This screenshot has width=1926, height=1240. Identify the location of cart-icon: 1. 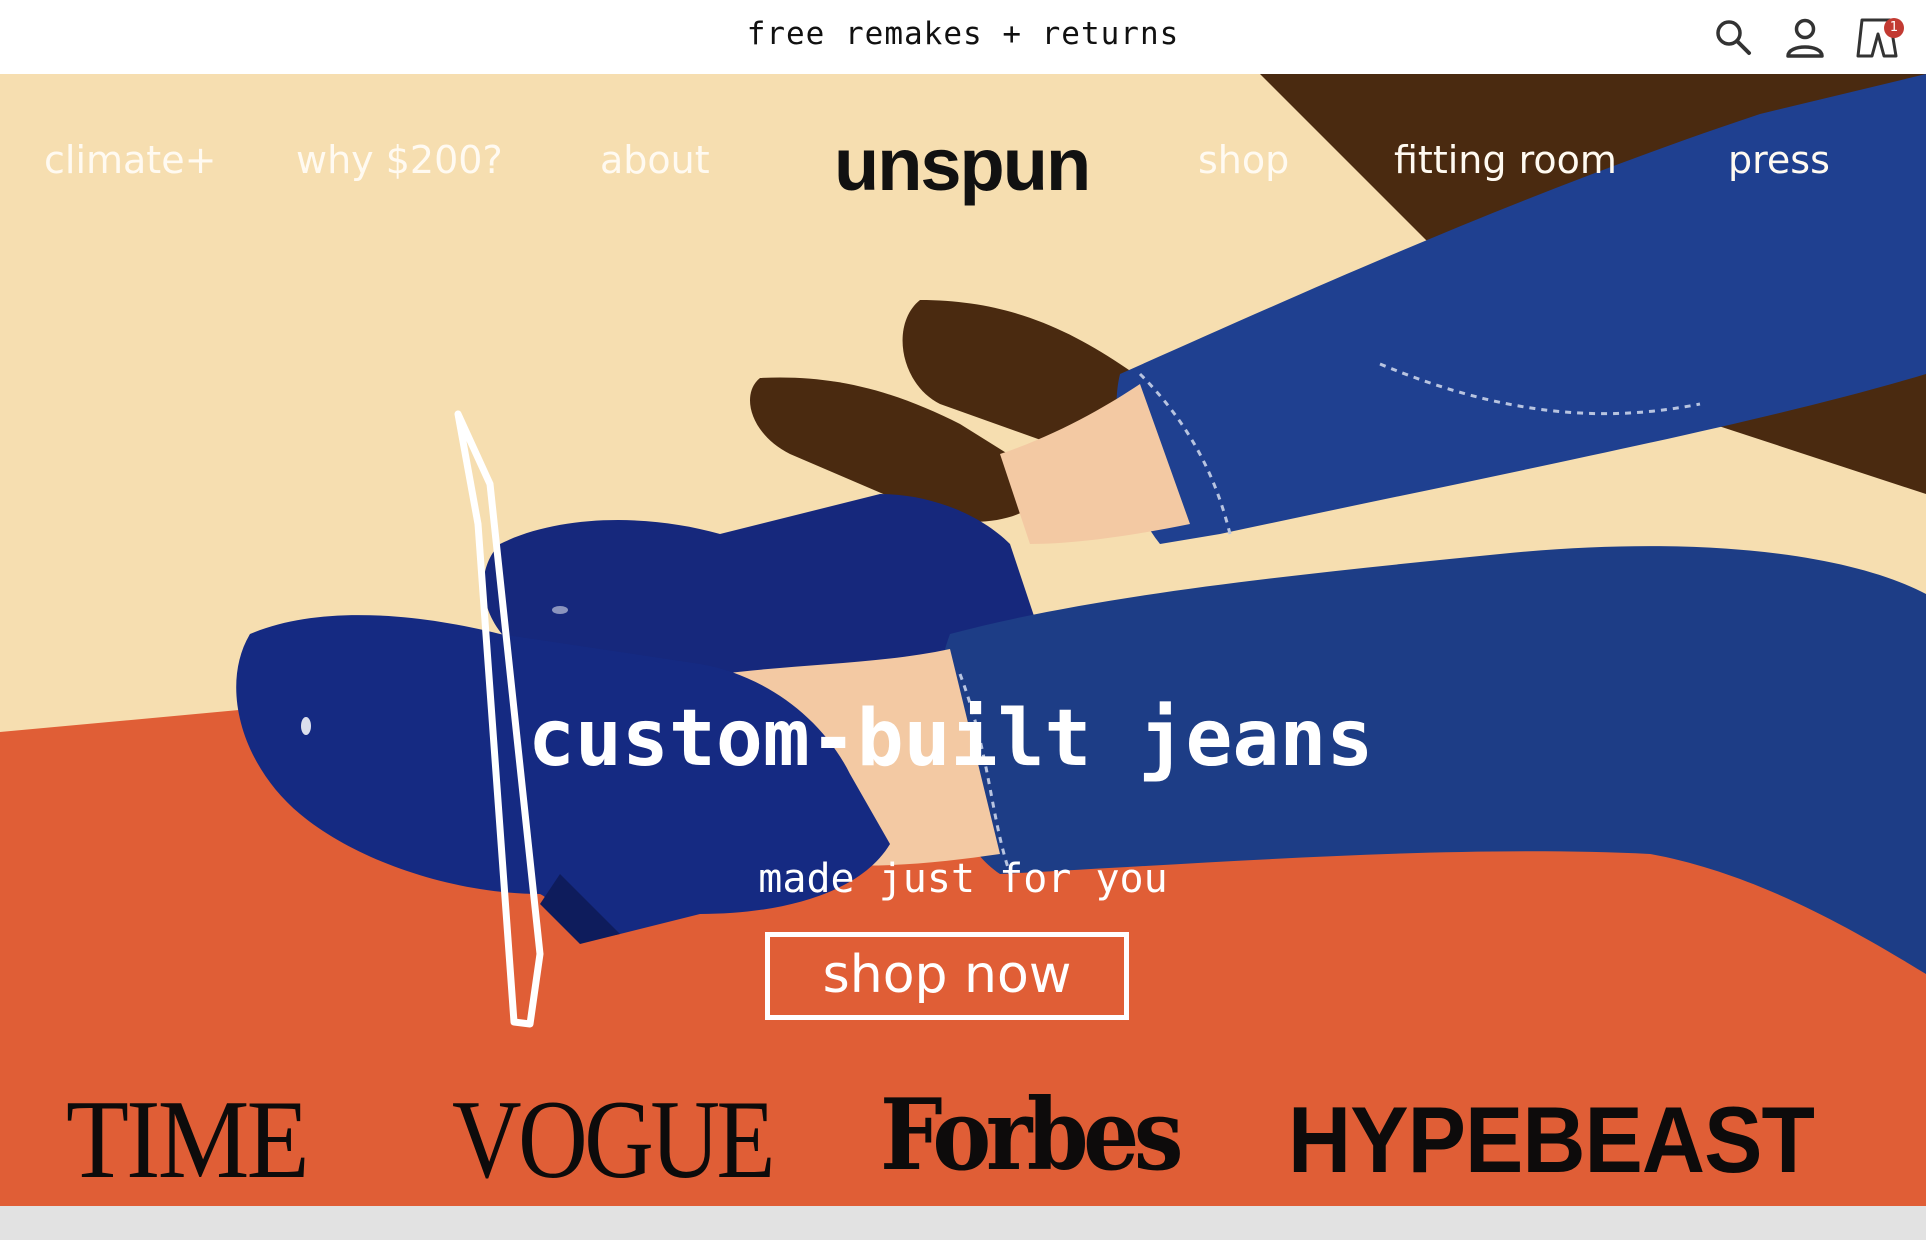
(1878, 37).